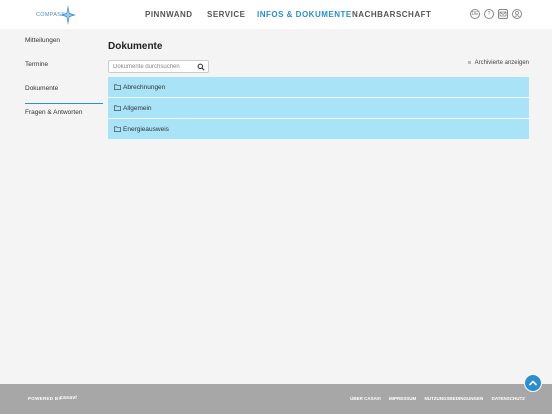 This screenshot has height=414, width=552. I want to click on archived-checkbox-icon, so click(469, 62).